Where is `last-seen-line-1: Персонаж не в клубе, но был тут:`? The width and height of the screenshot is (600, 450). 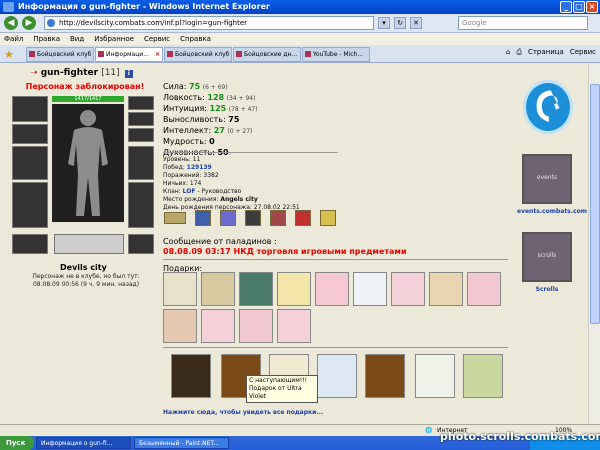 last-seen-line-1: Персонаж не в клубе, но был тут: is located at coordinates (86, 276).